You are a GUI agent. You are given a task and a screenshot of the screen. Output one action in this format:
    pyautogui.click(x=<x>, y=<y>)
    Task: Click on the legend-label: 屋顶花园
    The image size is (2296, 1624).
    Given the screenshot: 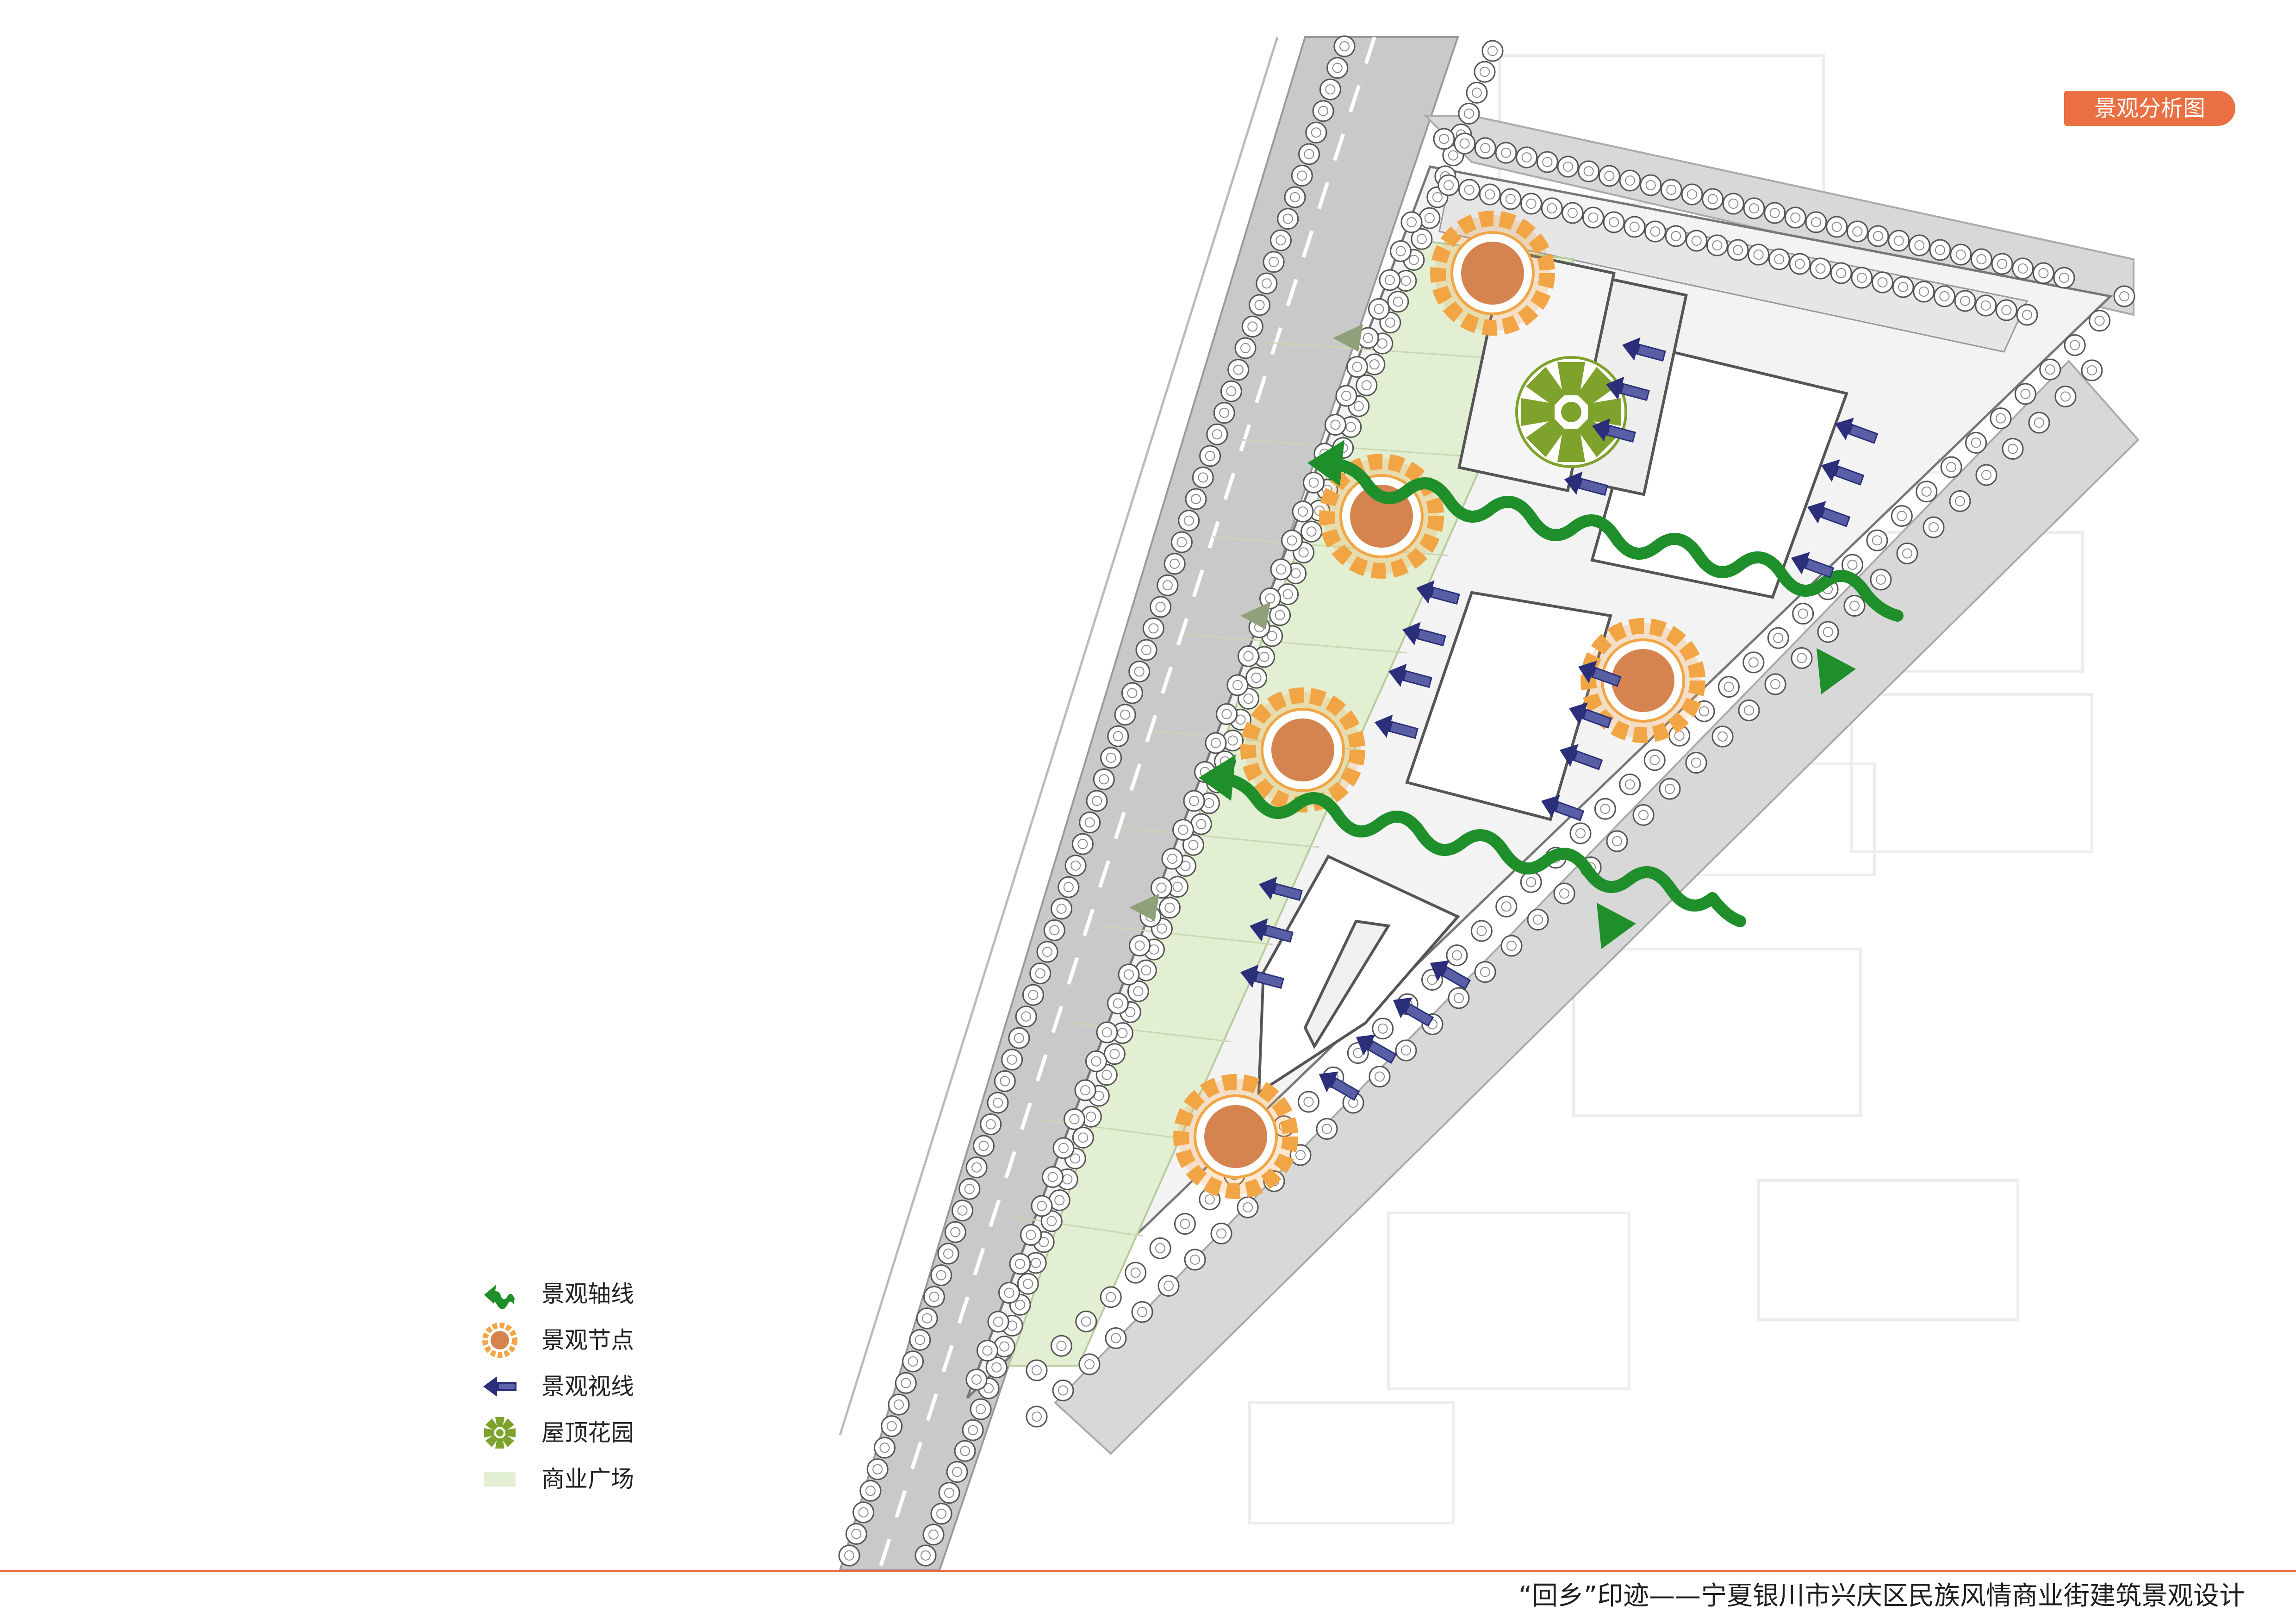 What is the action you would take?
    pyautogui.click(x=587, y=1432)
    